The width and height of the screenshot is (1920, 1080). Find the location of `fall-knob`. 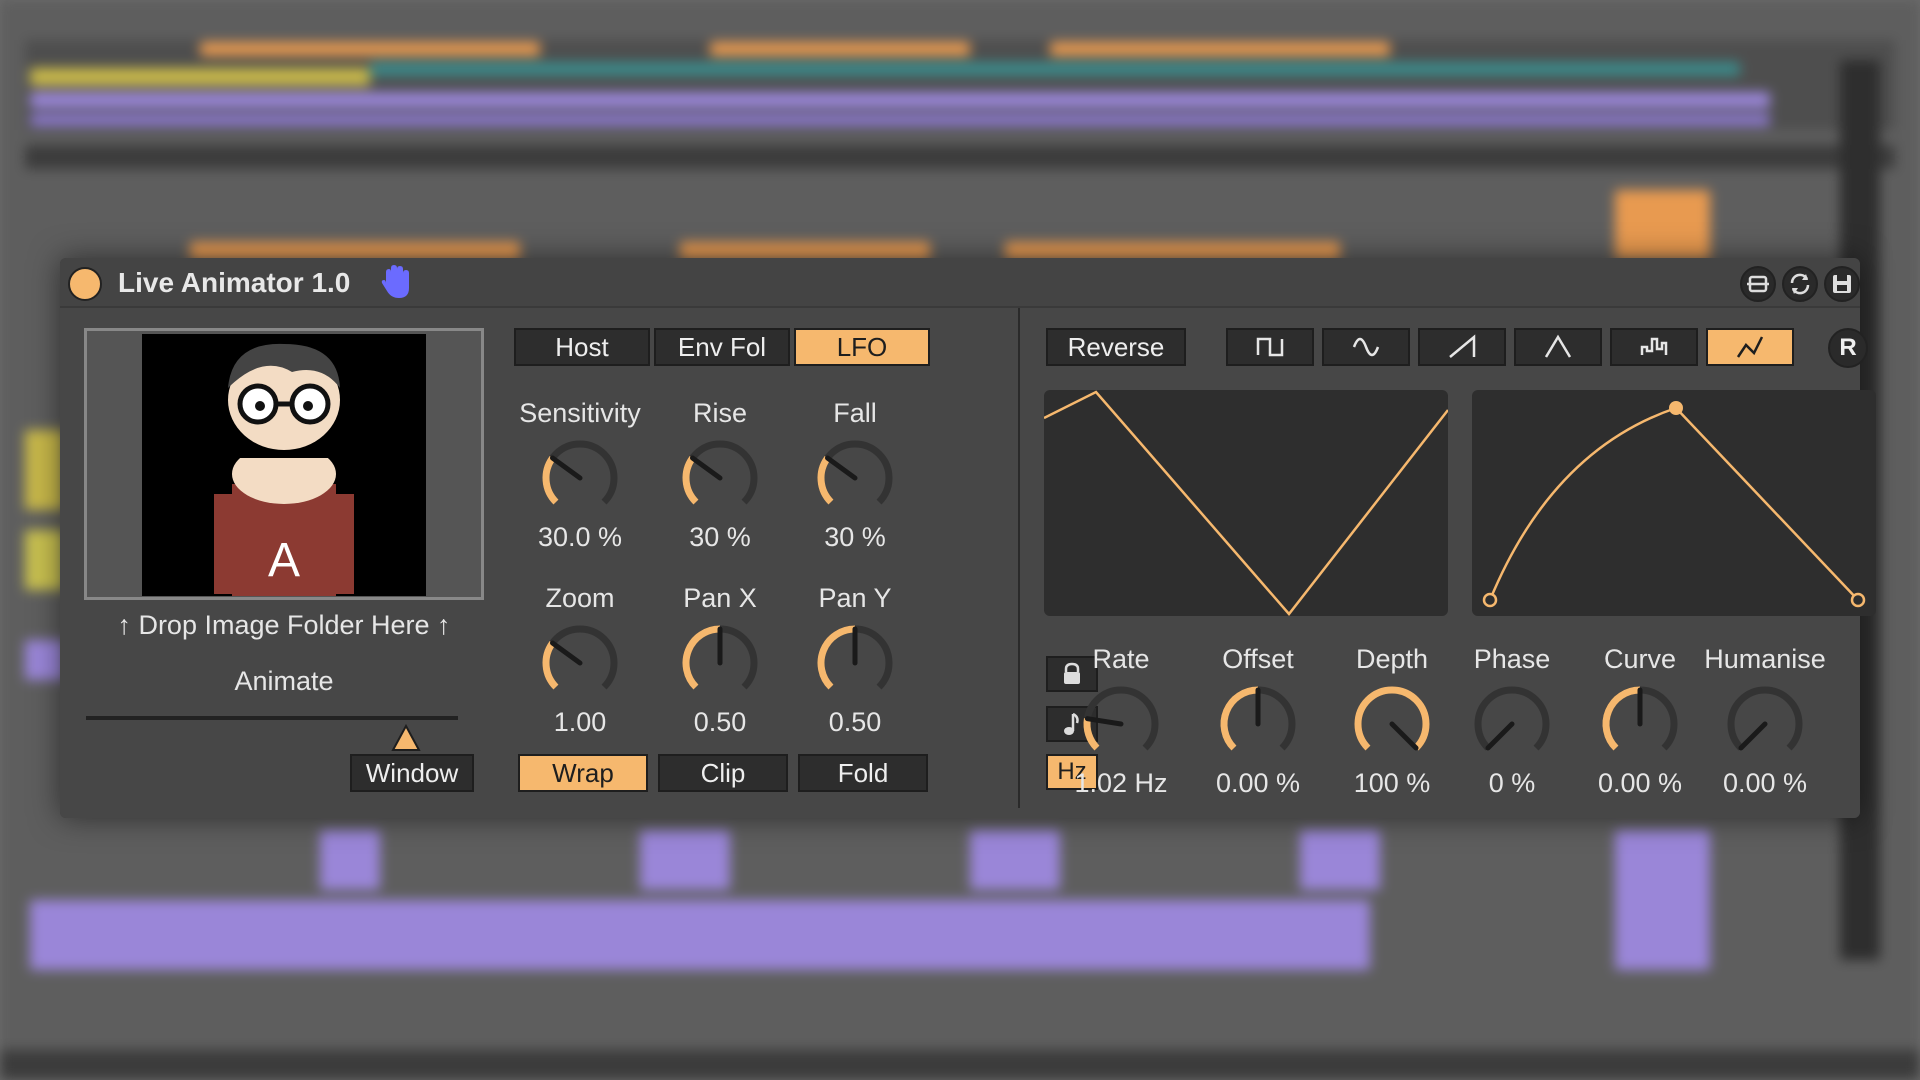

fall-knob is located at coordinates (855, 478).